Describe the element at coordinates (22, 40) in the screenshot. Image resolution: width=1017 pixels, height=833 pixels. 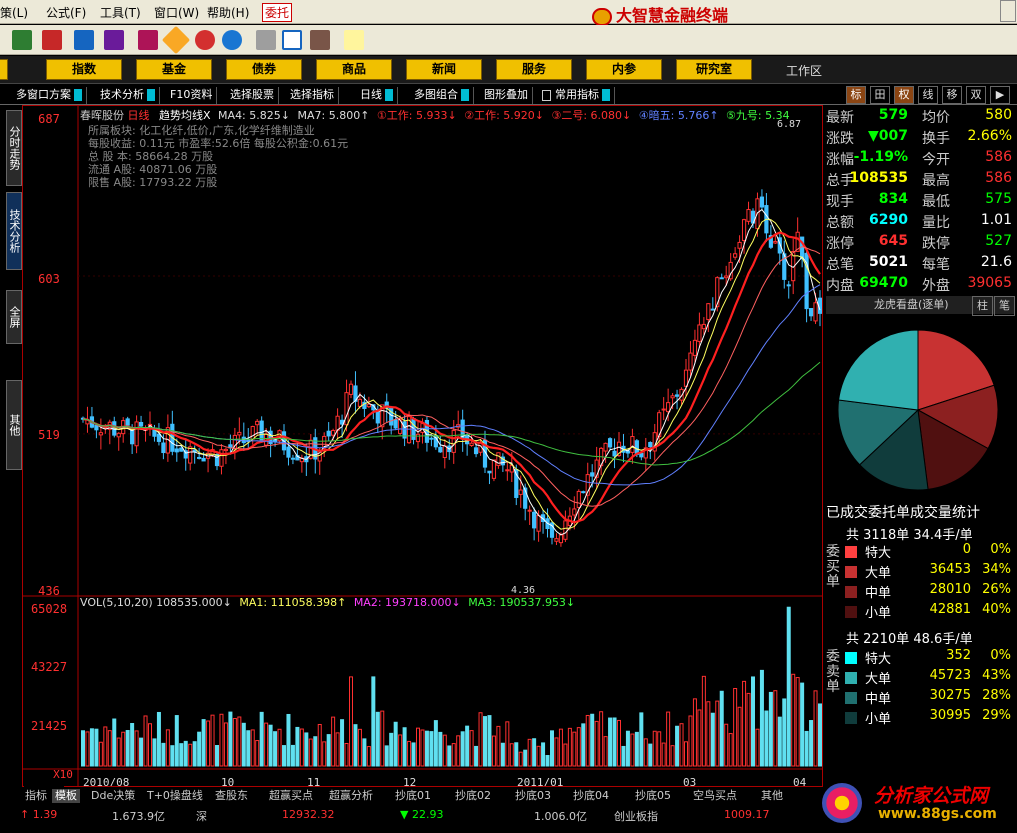
I see `toolbar-chart-icon` at that location.